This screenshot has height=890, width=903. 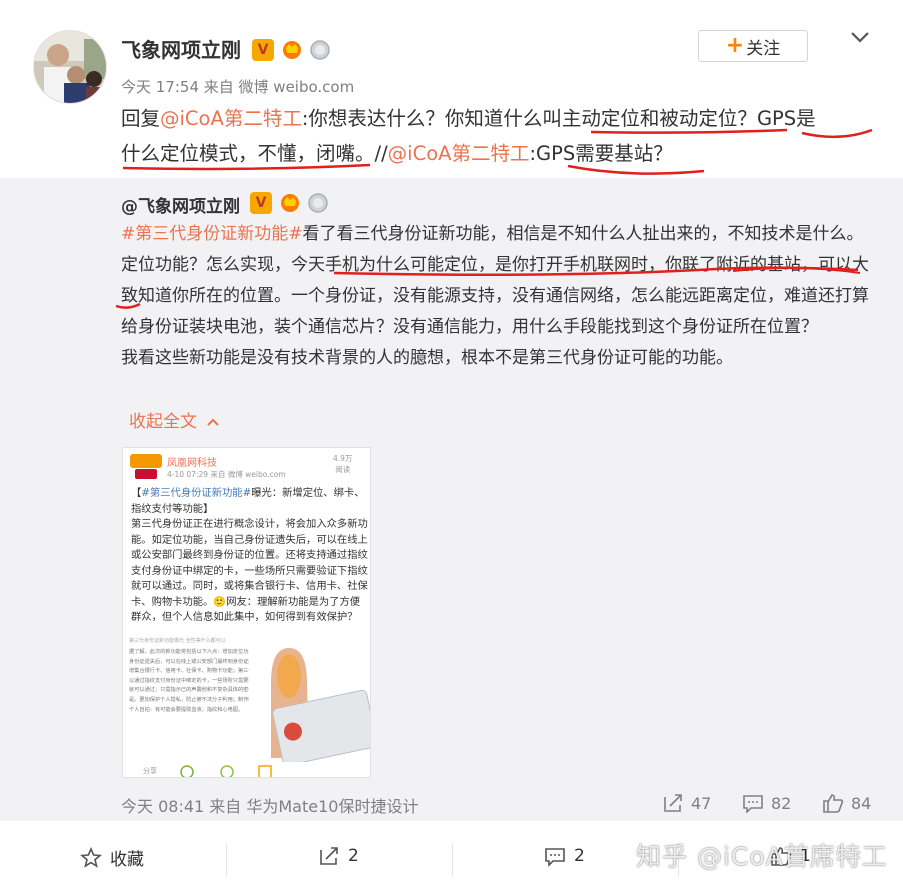 I want to click on zhihu-watermark: 知乎 @iCoA首席特工, so click(x=762, y=856).